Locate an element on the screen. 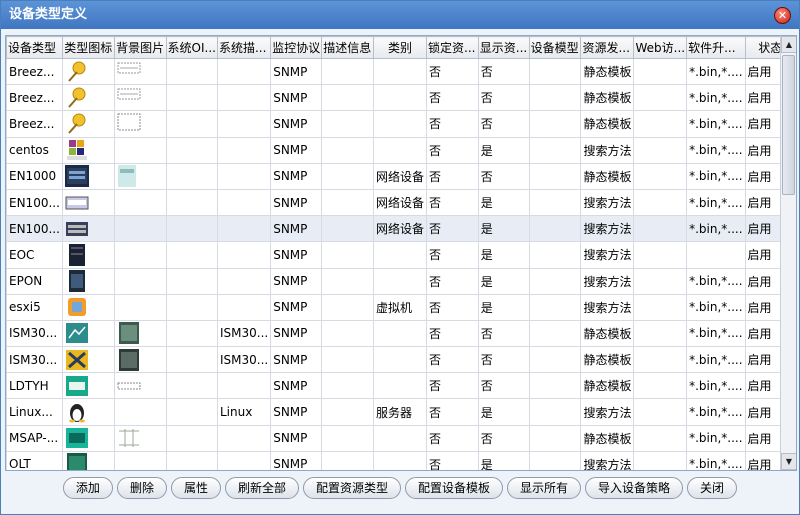  cell-desc_sys: Linux is located at coordinates (244, 412).